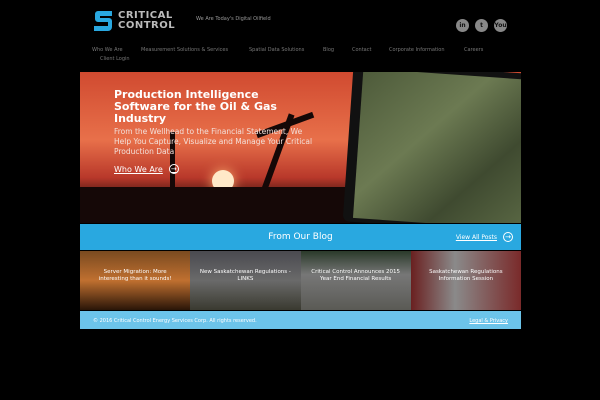  I want to click on who-we-are-link: Who We Are →, so click(146, 169).